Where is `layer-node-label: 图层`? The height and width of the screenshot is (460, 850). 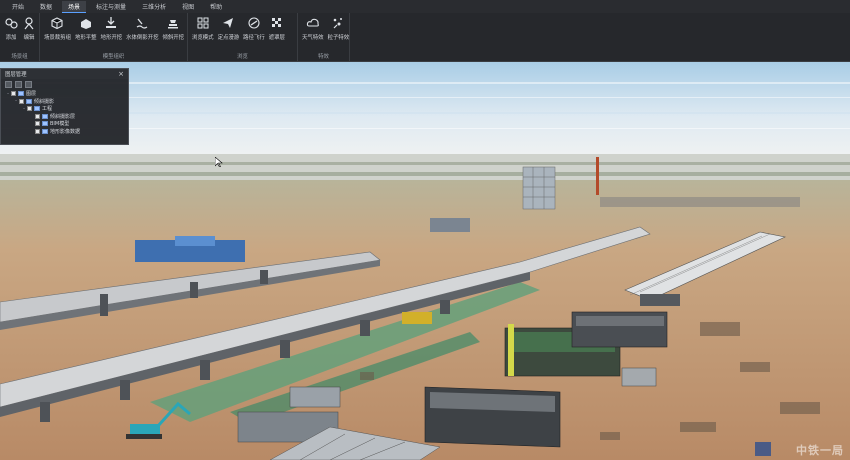
layer-node-label: 图层 is located at coordinates (31, 94).